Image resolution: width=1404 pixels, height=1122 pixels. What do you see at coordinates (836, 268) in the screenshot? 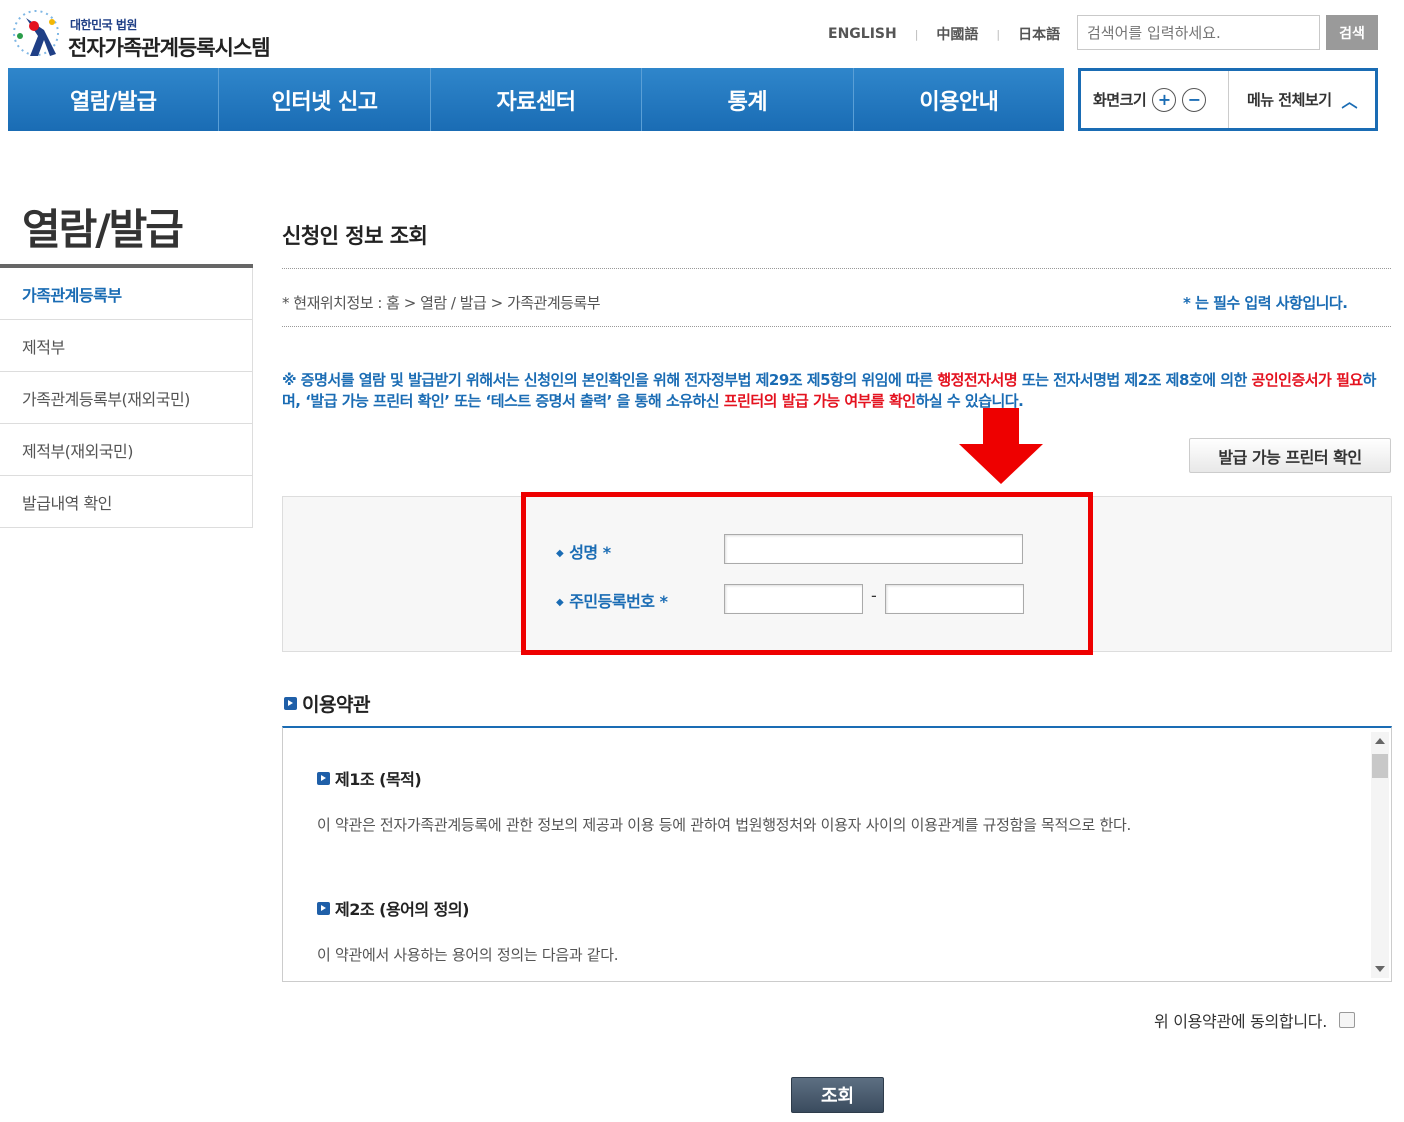
I see `title-divider` at bounding box center [836, 268].